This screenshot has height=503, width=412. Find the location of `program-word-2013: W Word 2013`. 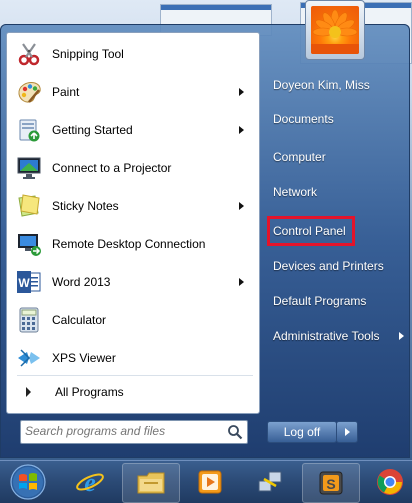

program-word-2013: W Word 2013 is located at coordinates (133, 282).